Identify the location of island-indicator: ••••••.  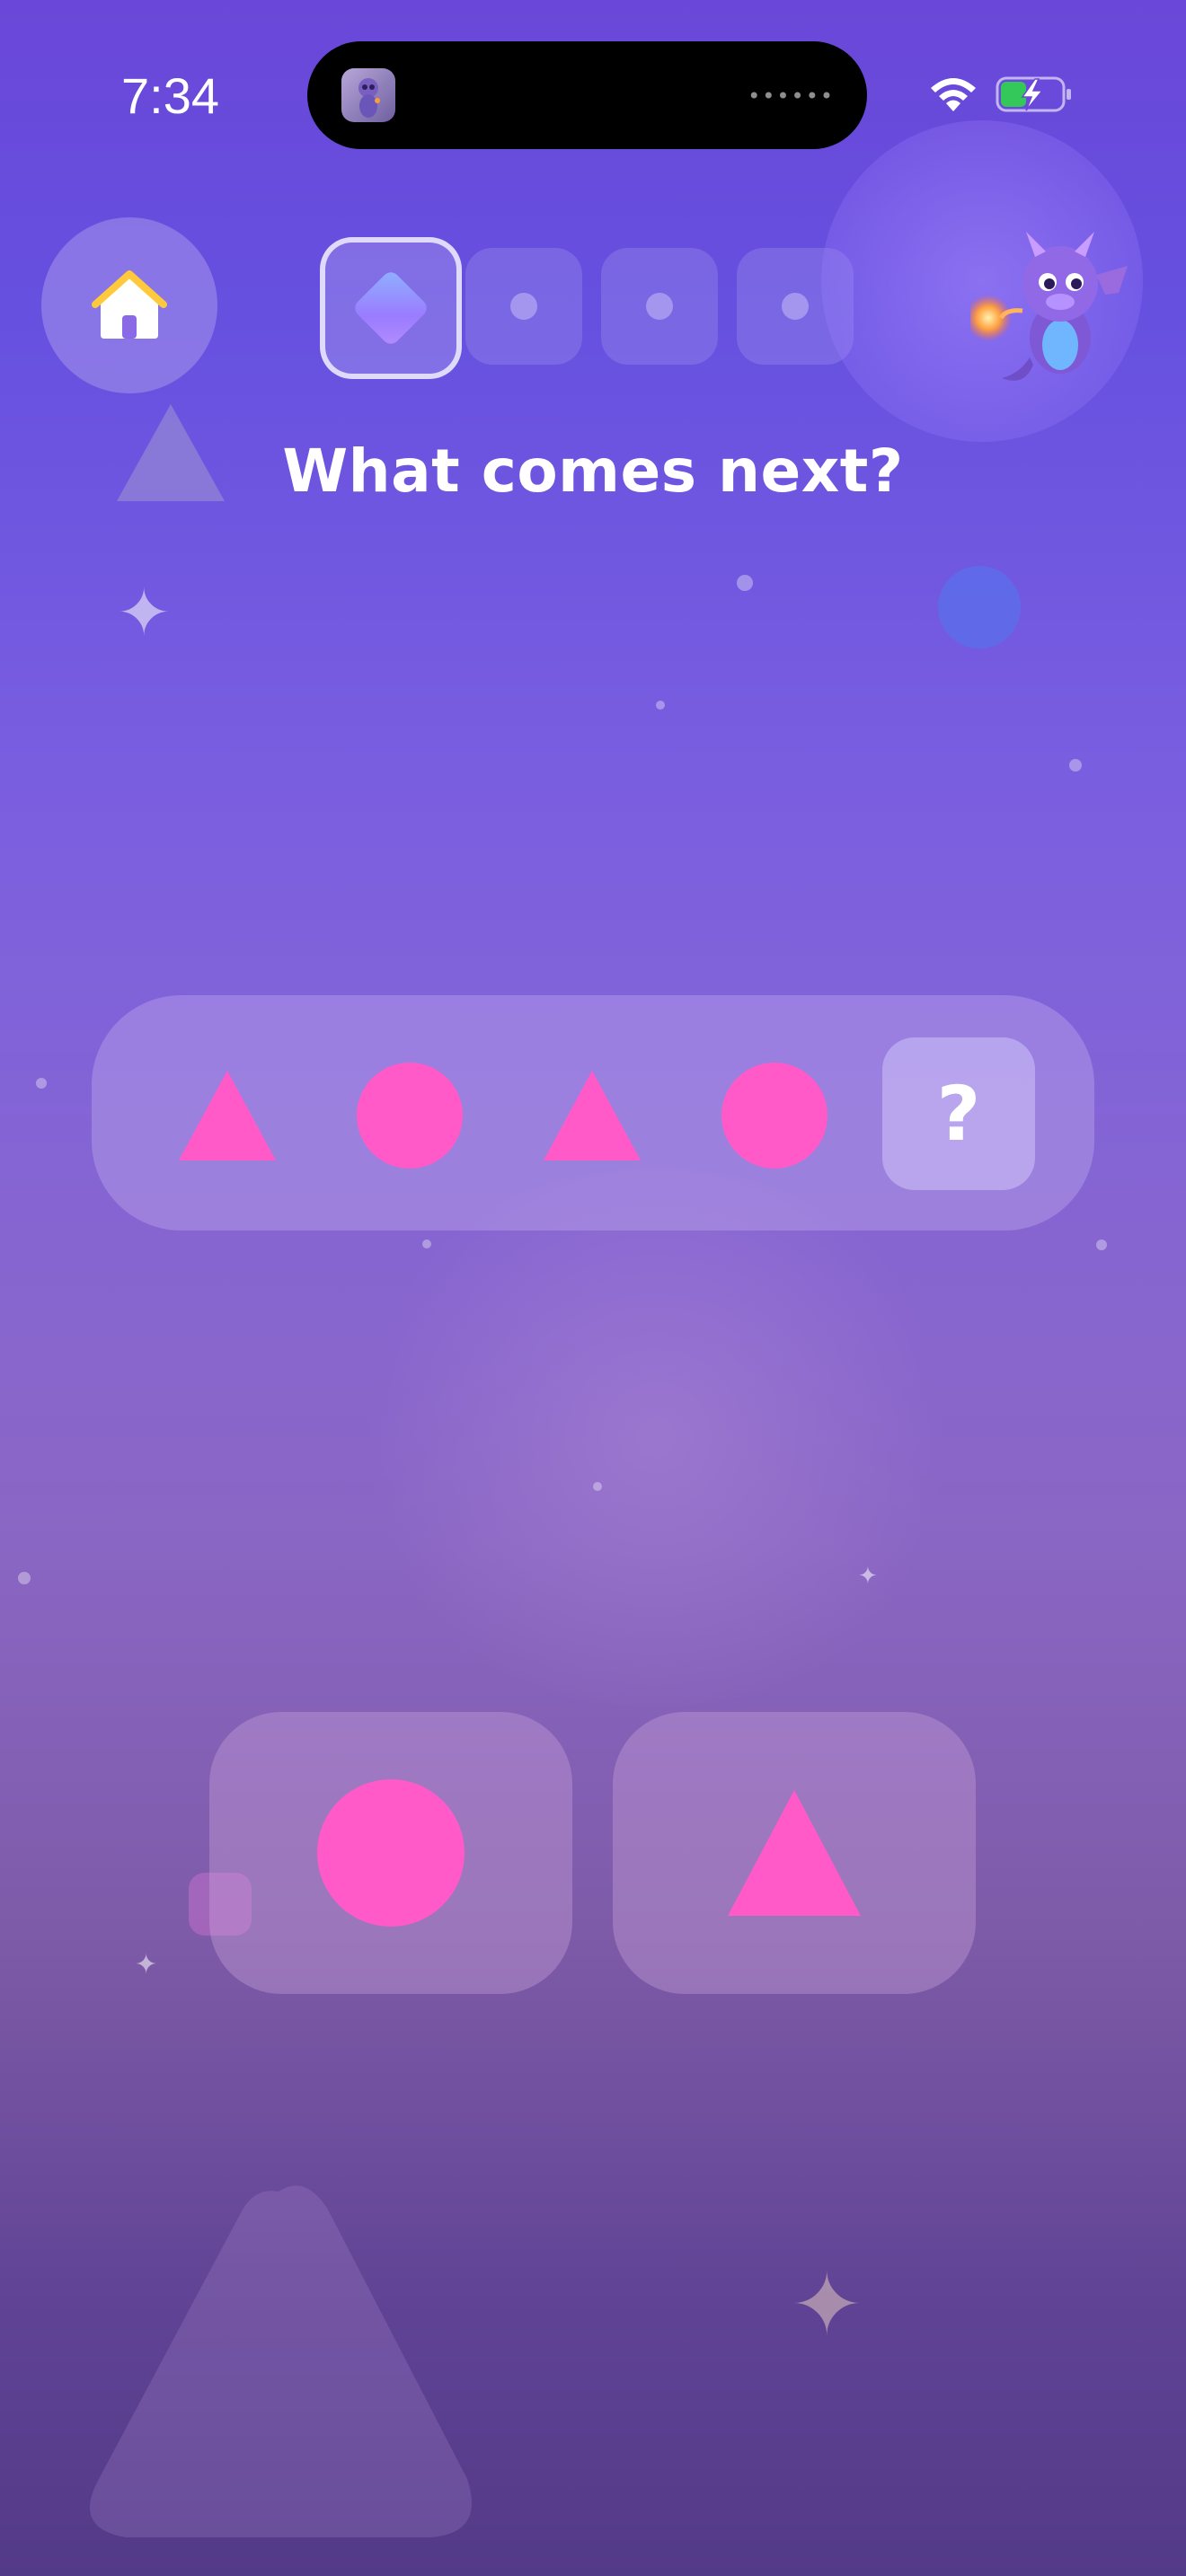
(791, 96).